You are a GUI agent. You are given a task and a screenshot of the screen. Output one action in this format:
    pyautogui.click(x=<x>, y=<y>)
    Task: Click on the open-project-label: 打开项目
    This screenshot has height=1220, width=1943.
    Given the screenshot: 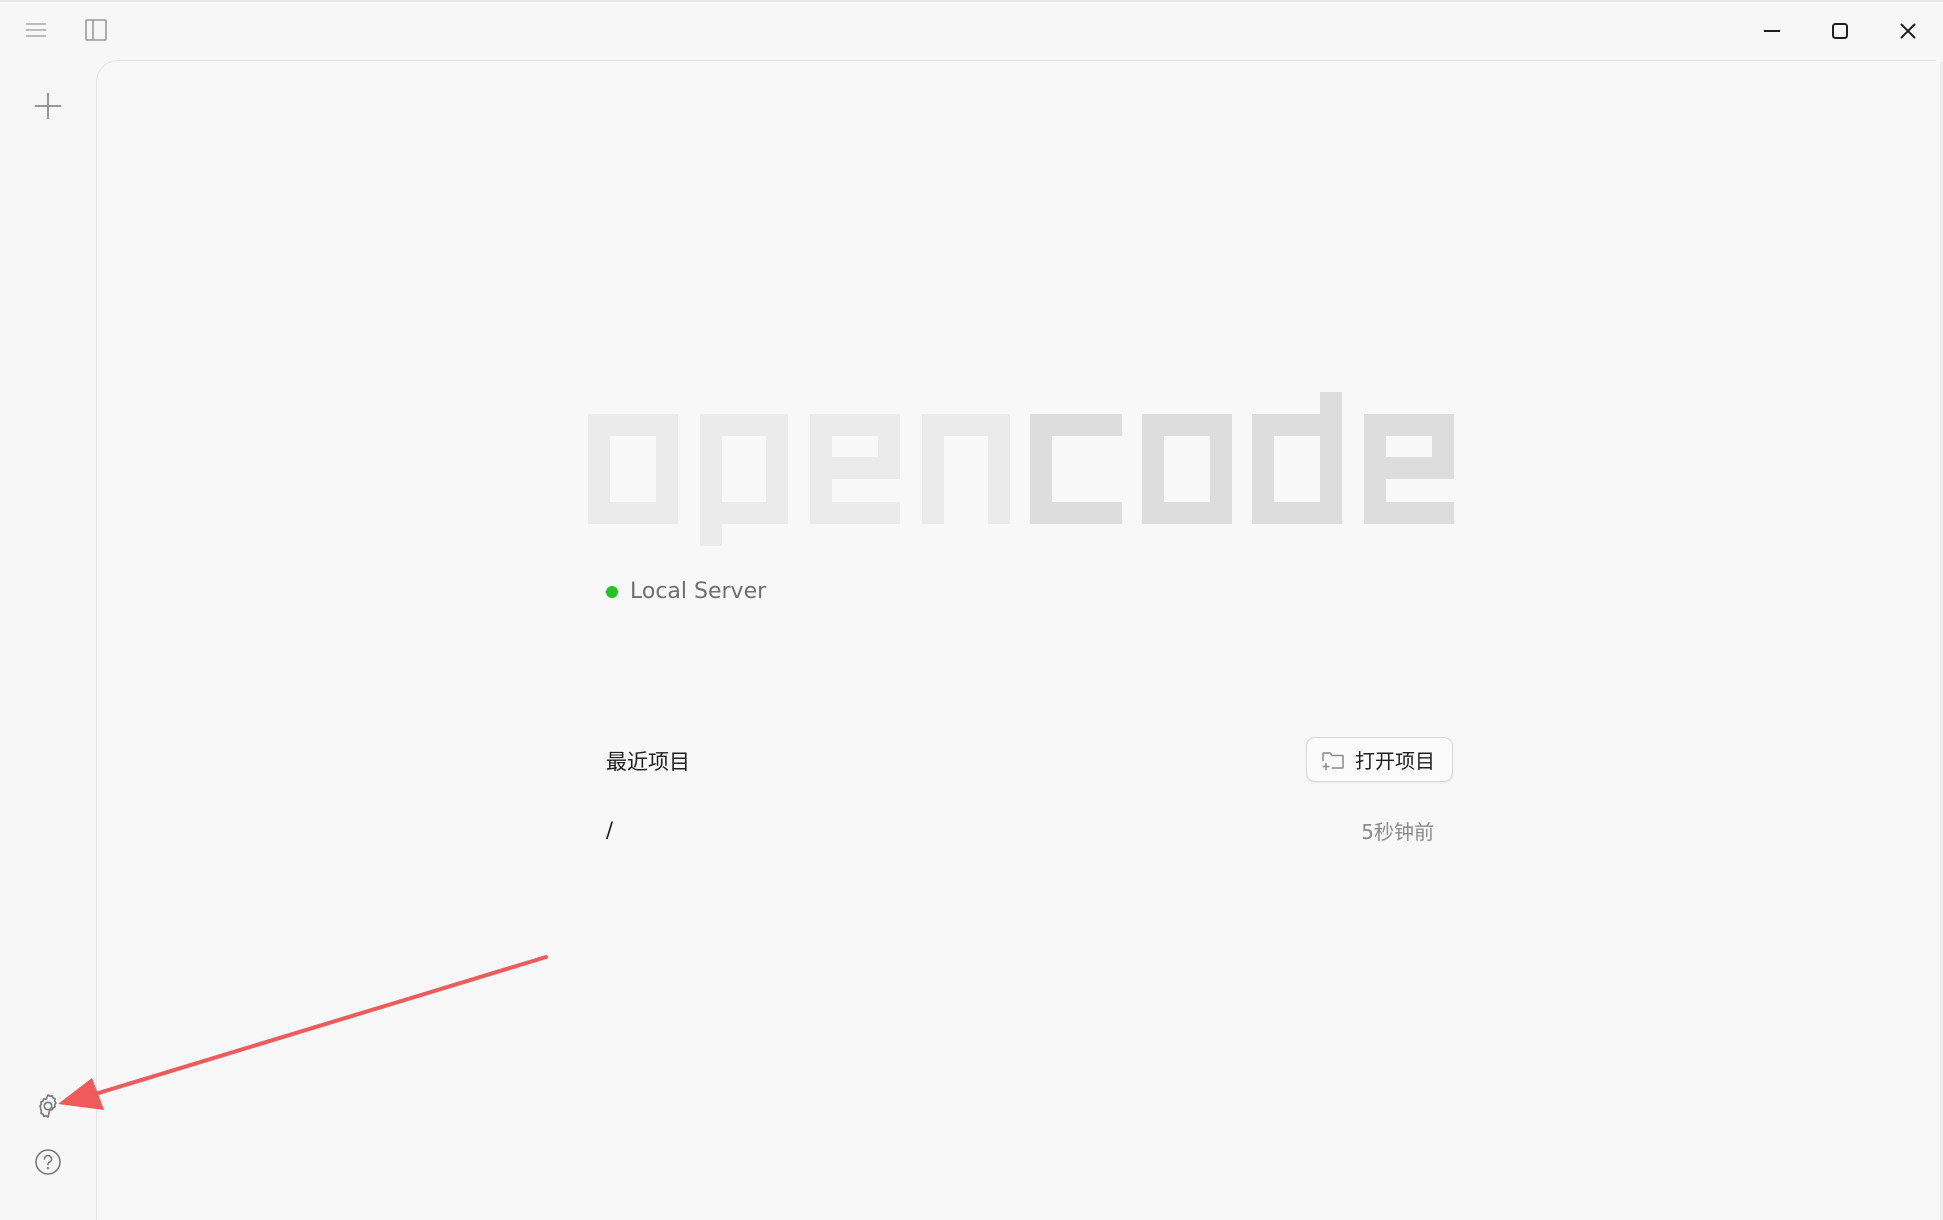 What is the action you would take?
    pyautogui.click(x=1395, y=761)
    